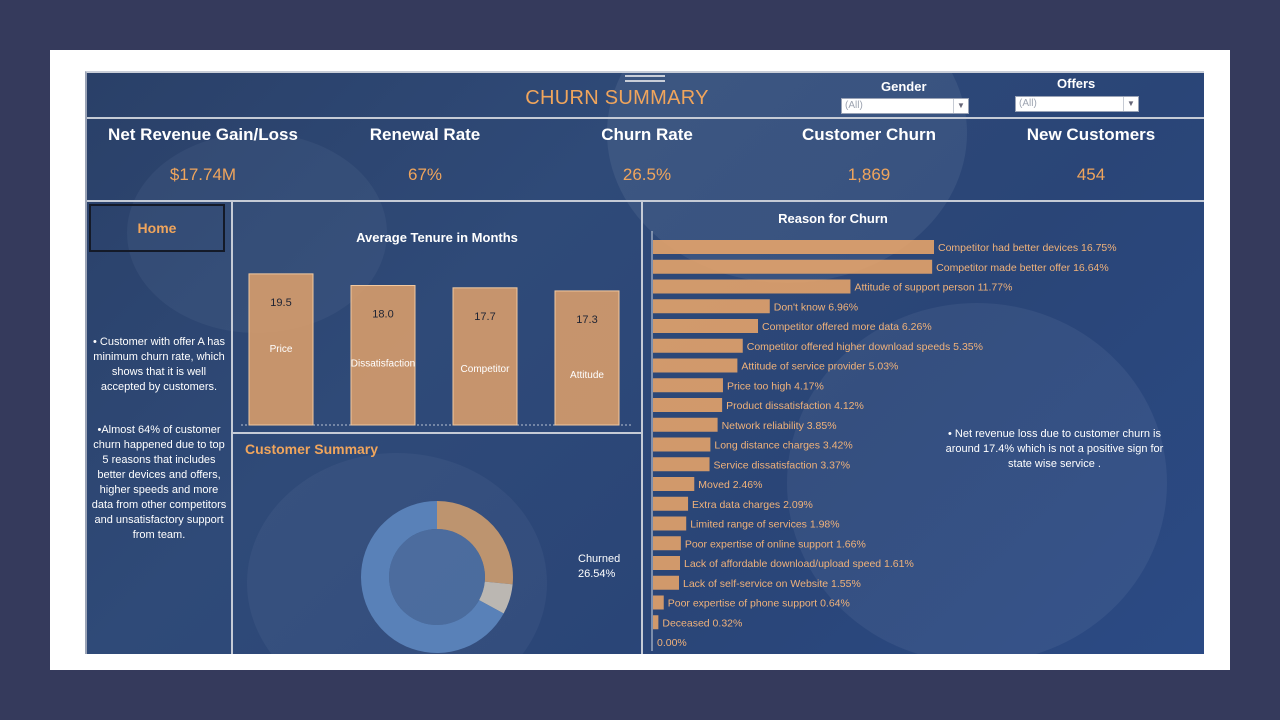  What do you see at coordinates (647, 155) in the screenshot?
I see `kpi-churn-rate: Churn Rate 26.5%` at bounding box center [647, 155].